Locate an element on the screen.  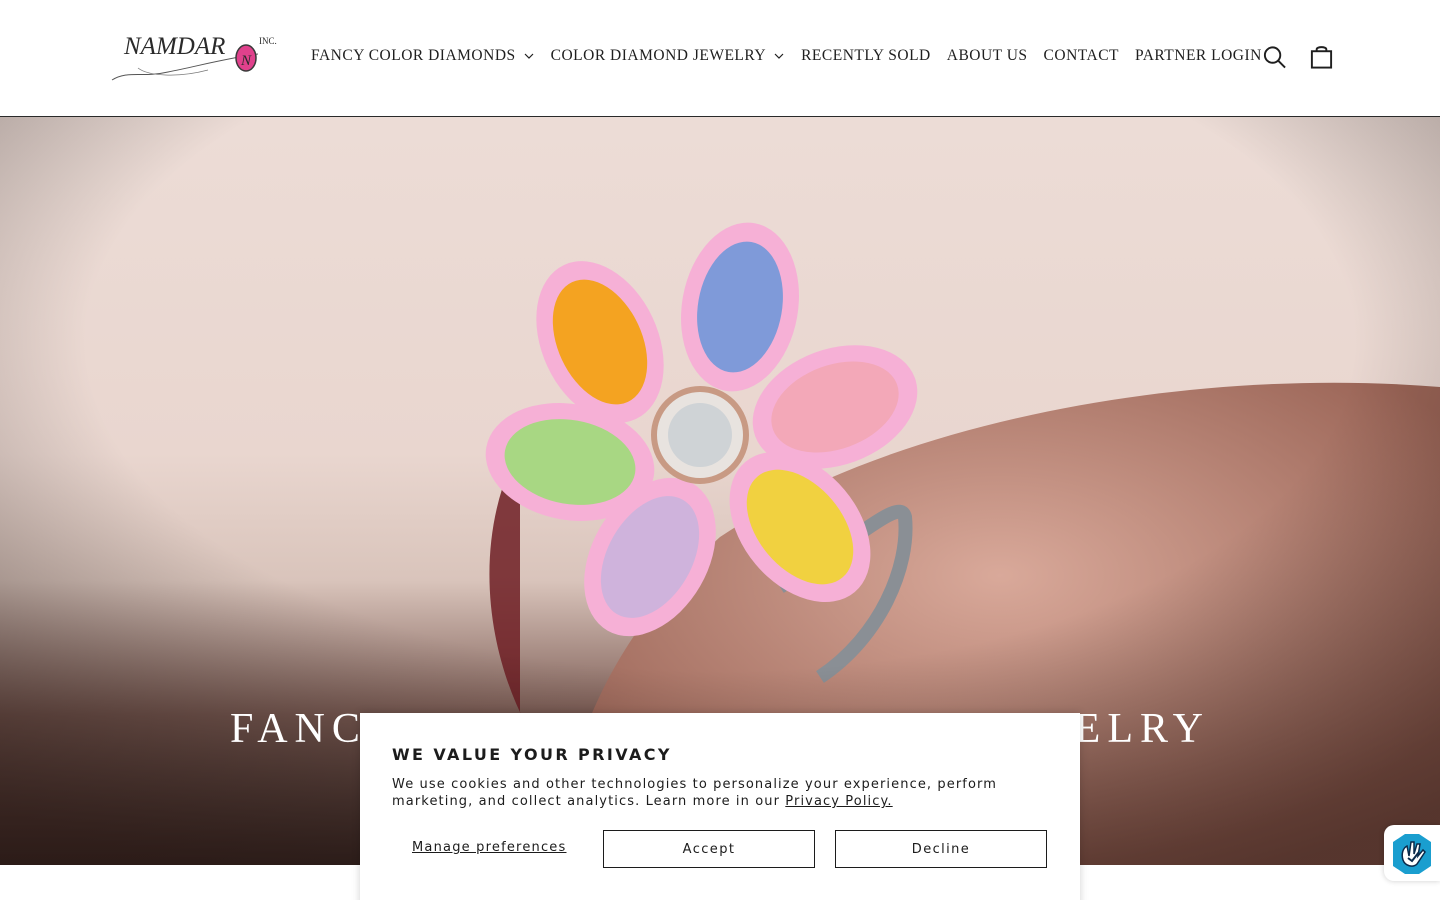
cookie-title: WE VALUE YOUR PRIVACY is located at coordinates (532, 754).